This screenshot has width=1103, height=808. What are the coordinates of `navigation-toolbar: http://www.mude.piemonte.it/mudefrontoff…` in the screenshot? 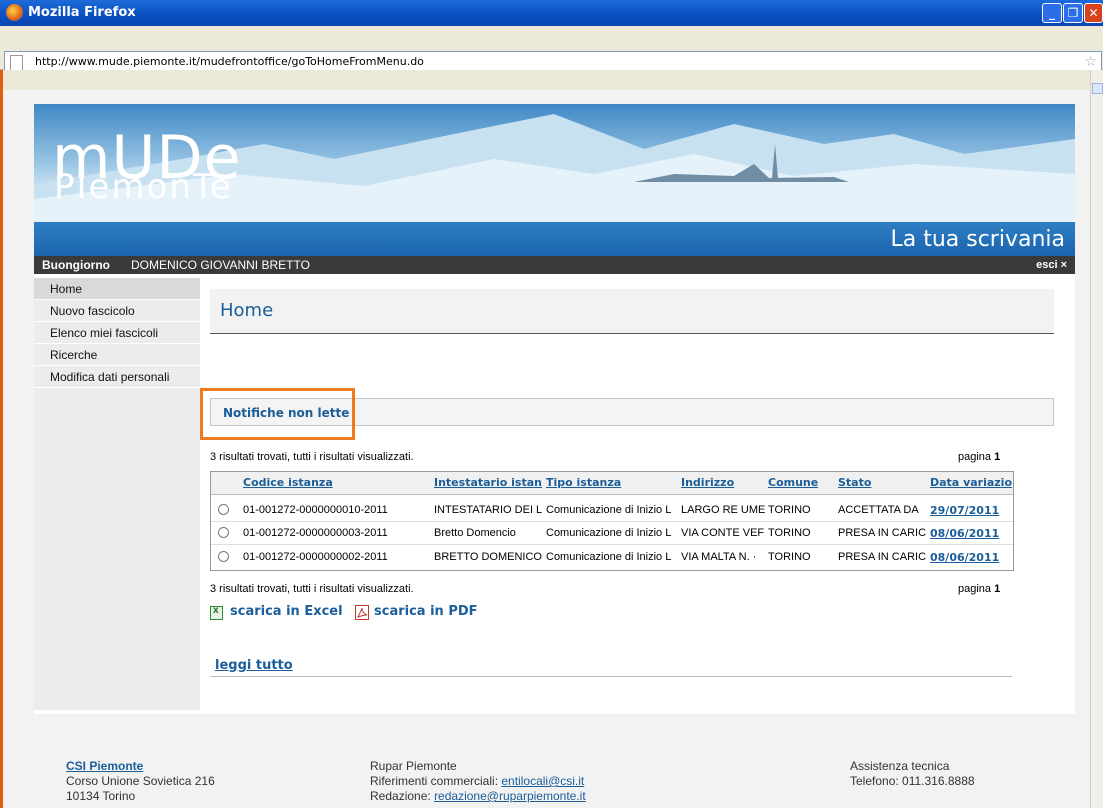 It's located at (551, 49).